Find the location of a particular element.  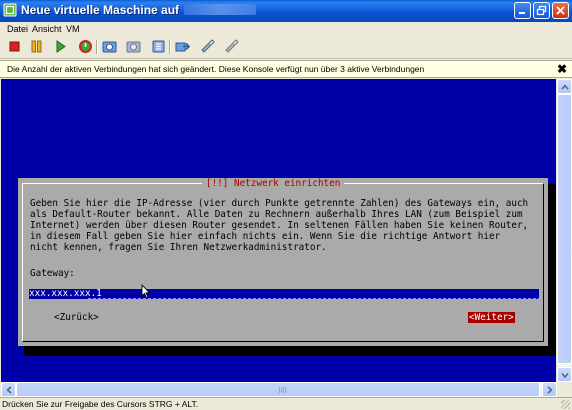

scroll-left-button is located at coordinates (8, 389).